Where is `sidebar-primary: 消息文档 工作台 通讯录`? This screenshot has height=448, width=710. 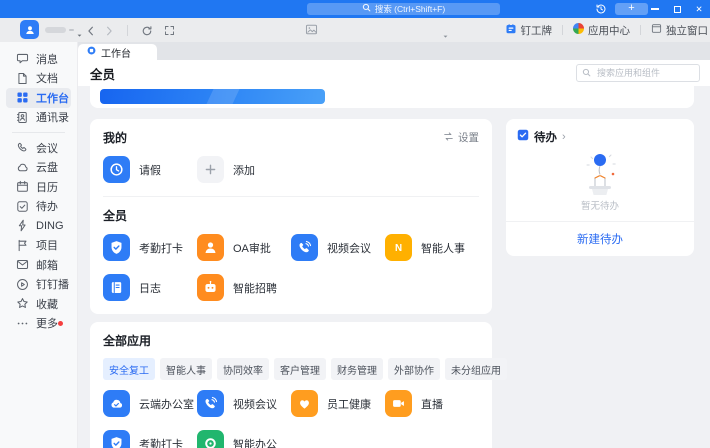
sidebar-primary: 消息文档 工作台 通讯录 is located at coordinates (38, 88).